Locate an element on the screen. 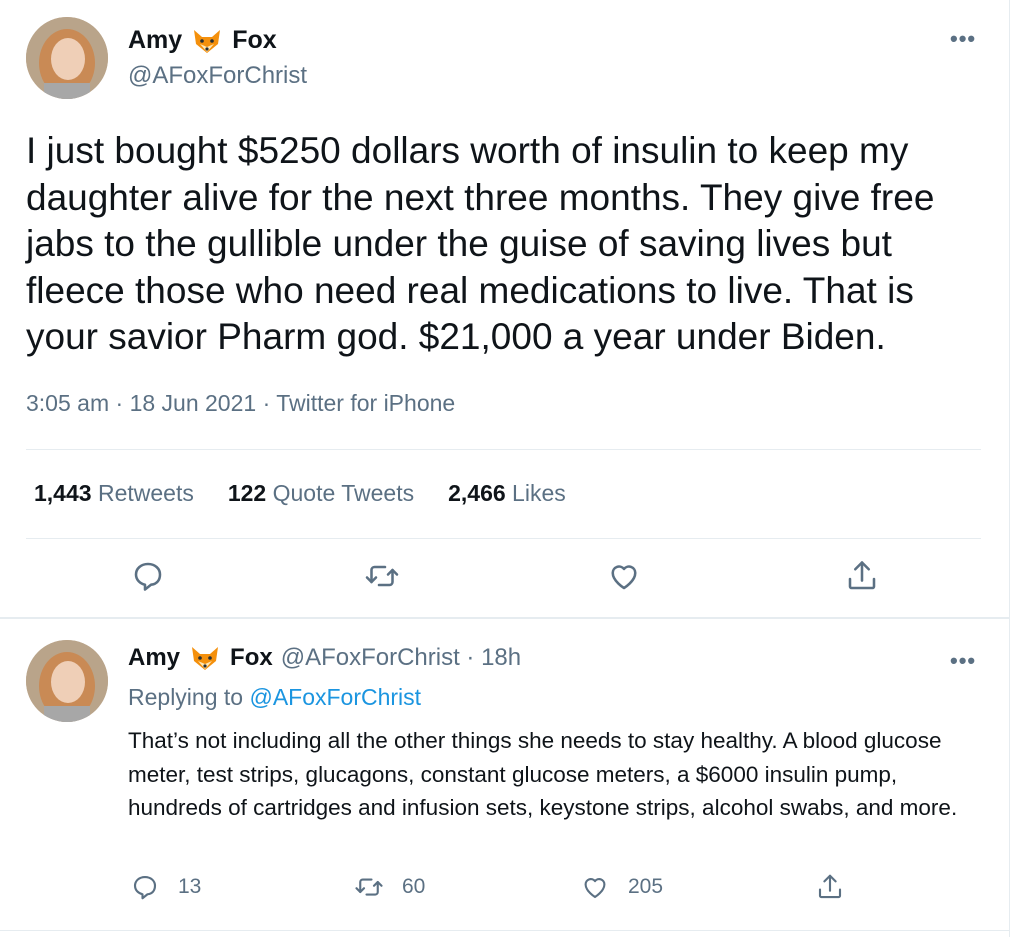 This screenshot has height=937, width=1024. tweet-source: Twitter for iPhone is located at coordinates (365, 403).